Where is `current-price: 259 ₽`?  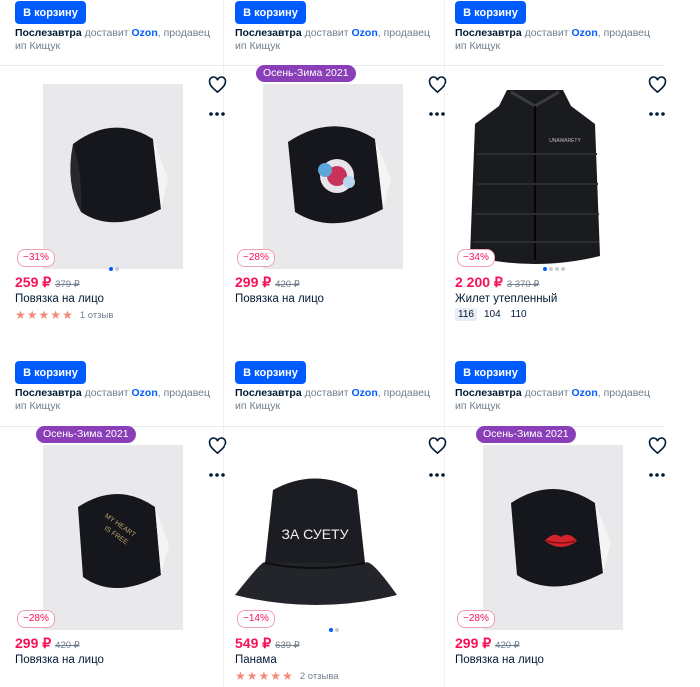 current-price: 259 ₽ is located at coordinates (33, 282).